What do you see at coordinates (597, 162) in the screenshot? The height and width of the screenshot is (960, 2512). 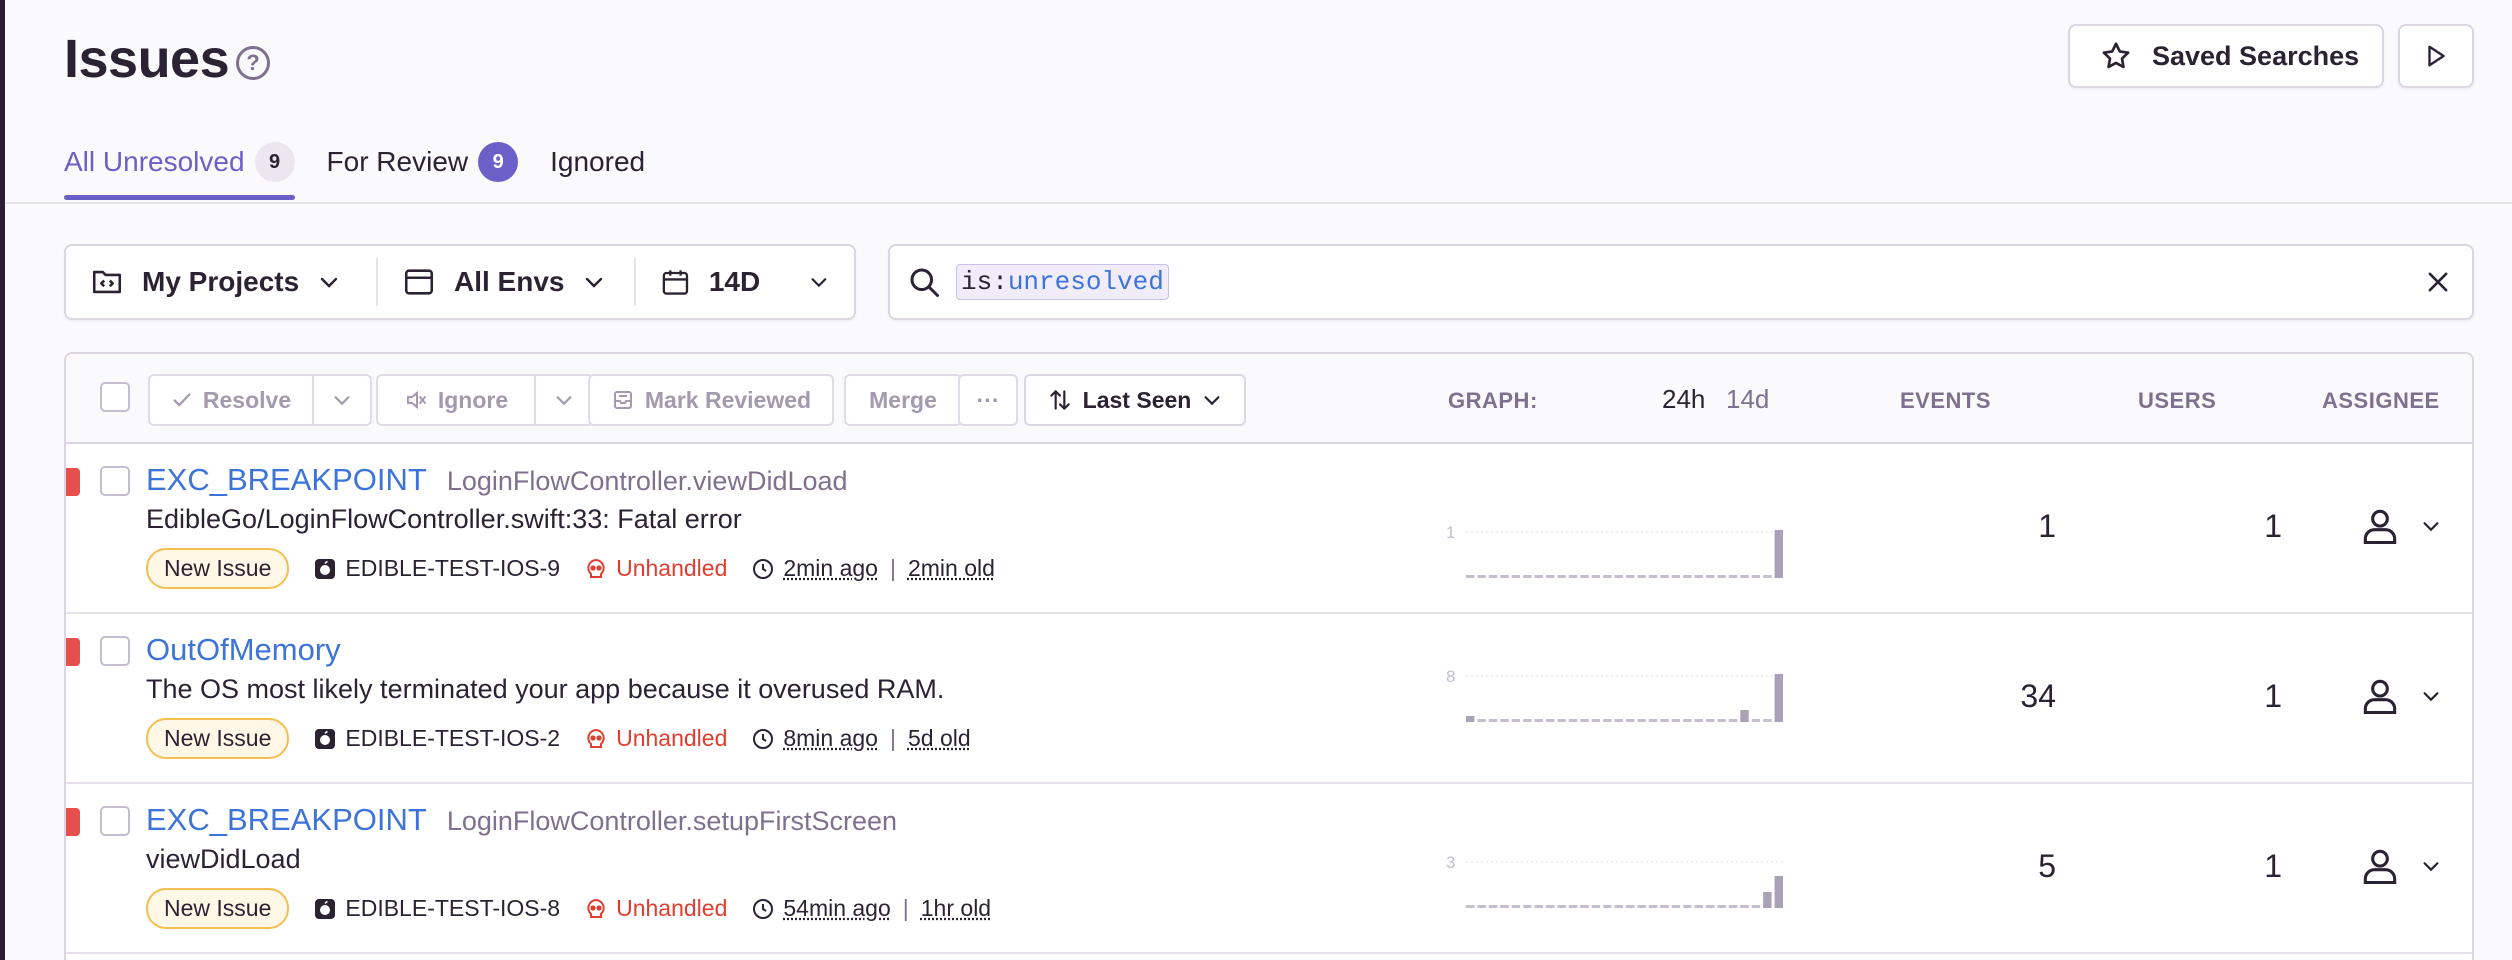 I see `tab-ignored: Ignored` at bounding box center [597, 162].